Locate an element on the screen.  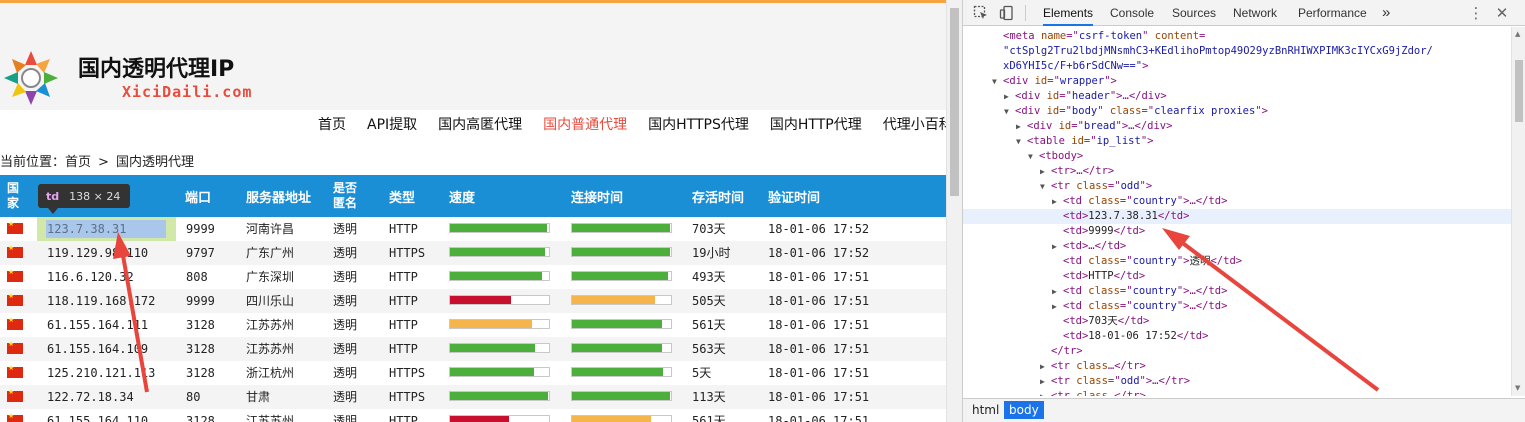
dom-node: ▶ <div id="header">…</div> is located at coordinates (1237, 96).